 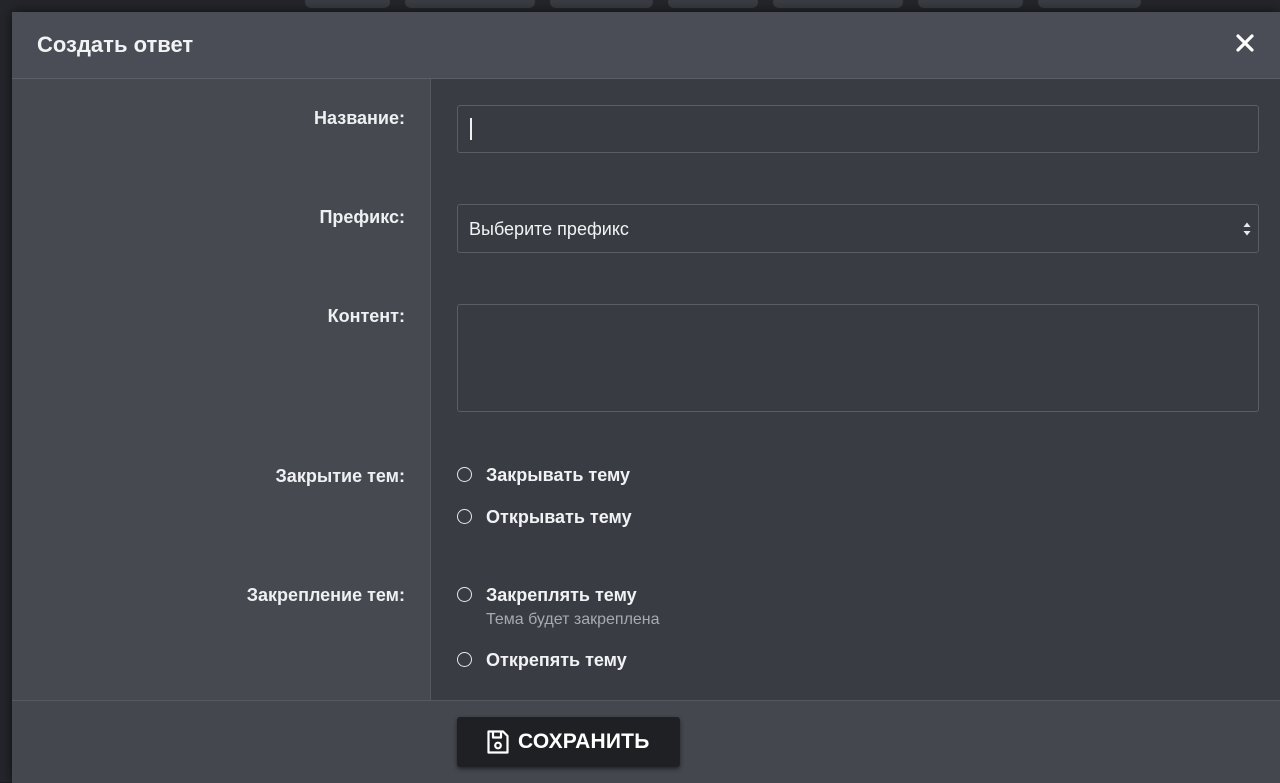 I want to click on name-input, so click(x=858, y=129).